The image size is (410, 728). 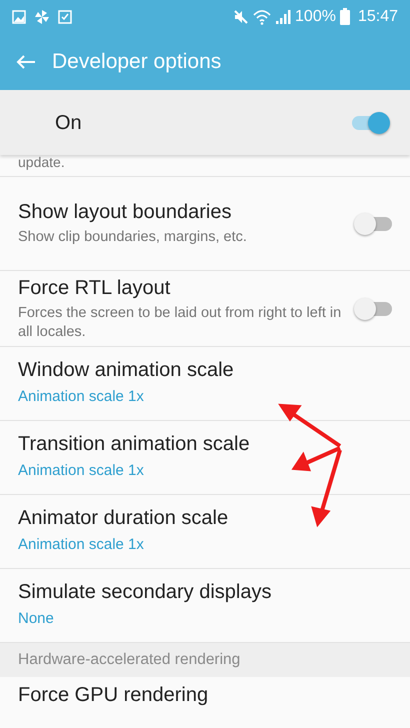 What do you see at coordinates (180, 323) in the screenshot?
I see `setting-summary: Forces the screen to be laid out from right to left in all locales.` at bounding box center [180, 323].